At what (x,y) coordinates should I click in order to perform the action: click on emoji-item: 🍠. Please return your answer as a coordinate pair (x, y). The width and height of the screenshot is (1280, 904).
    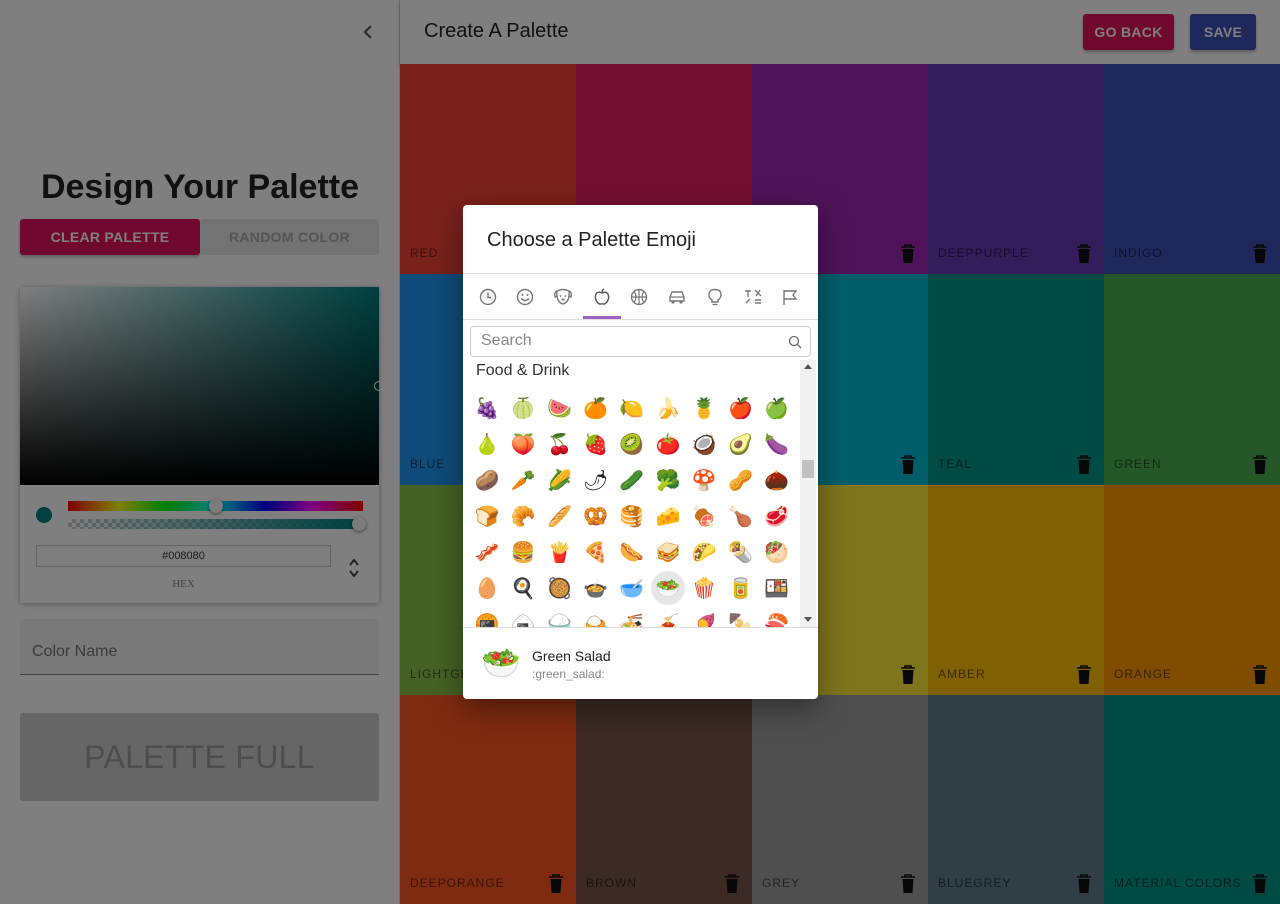
    Looking at the image, I should click on (704, 619).